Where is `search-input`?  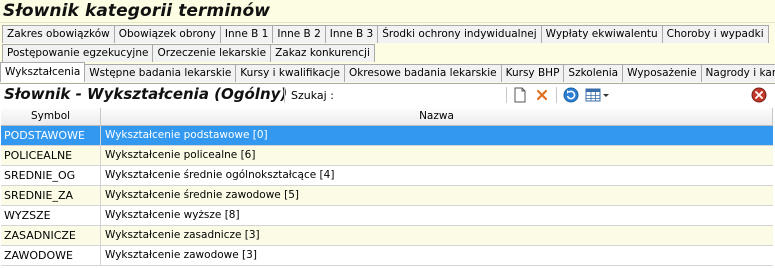
search-input is located at coordinates (428, 95).